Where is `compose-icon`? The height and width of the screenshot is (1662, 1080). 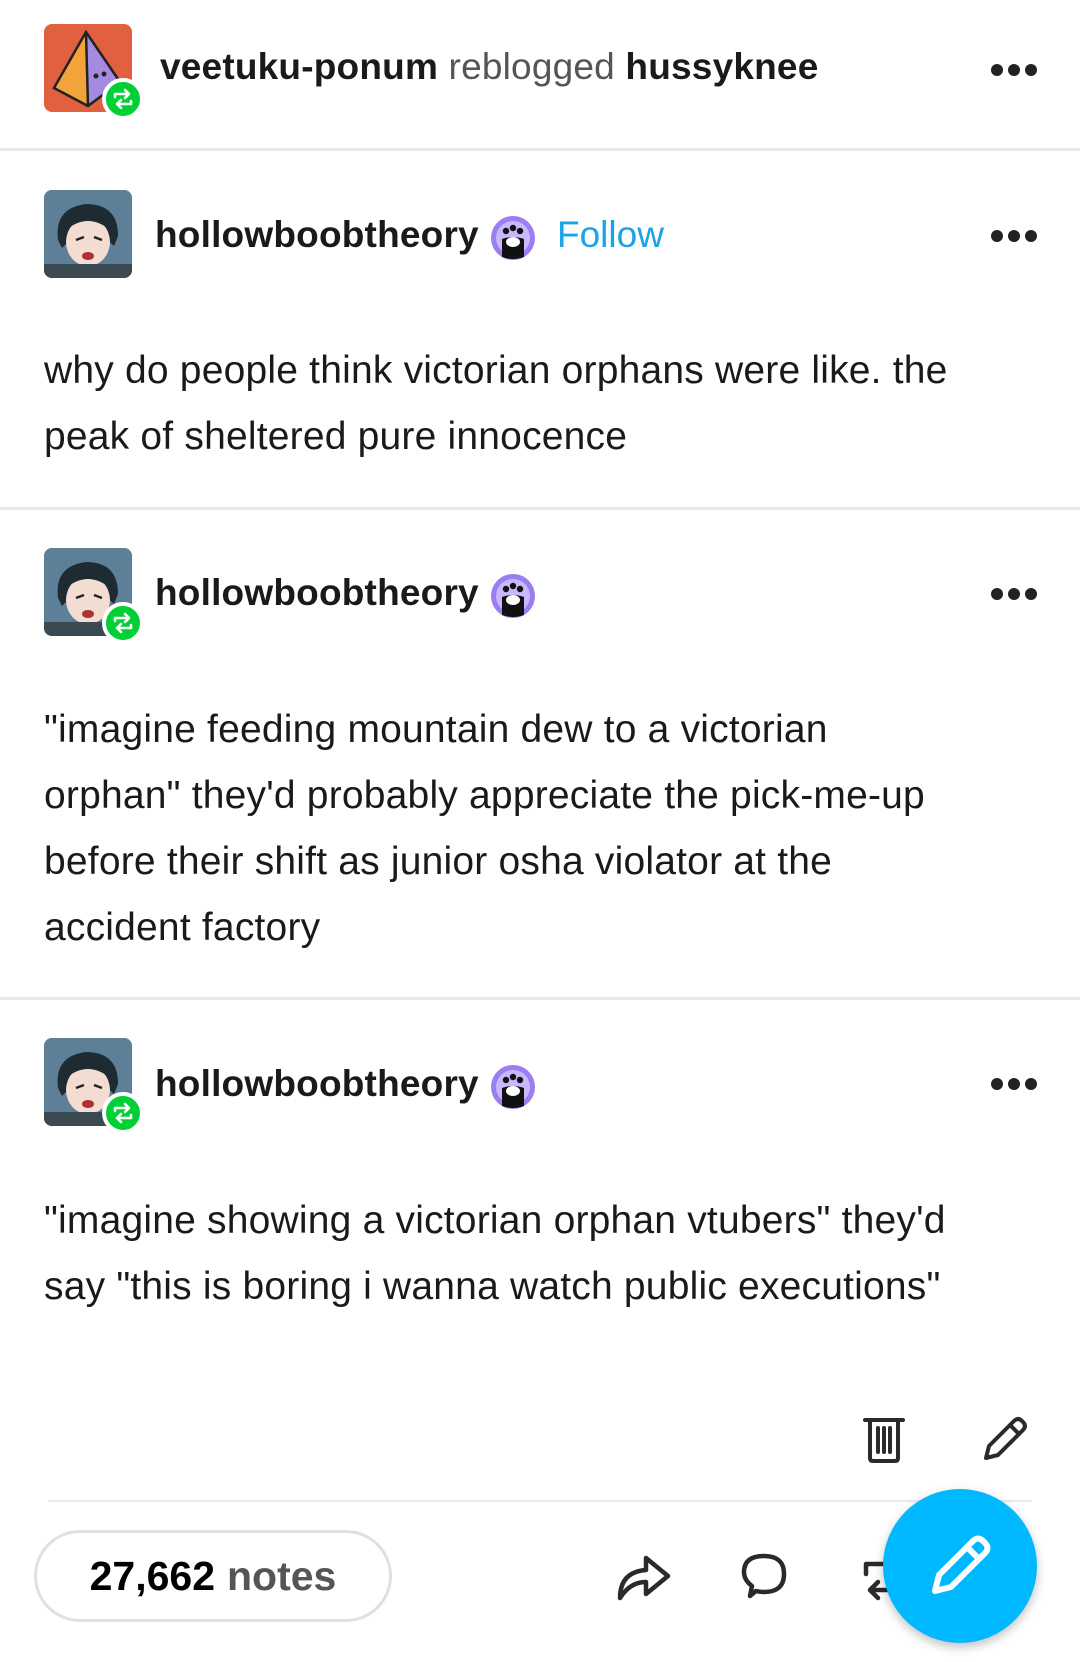 compose-icon is located at coordinates (961, 1564).